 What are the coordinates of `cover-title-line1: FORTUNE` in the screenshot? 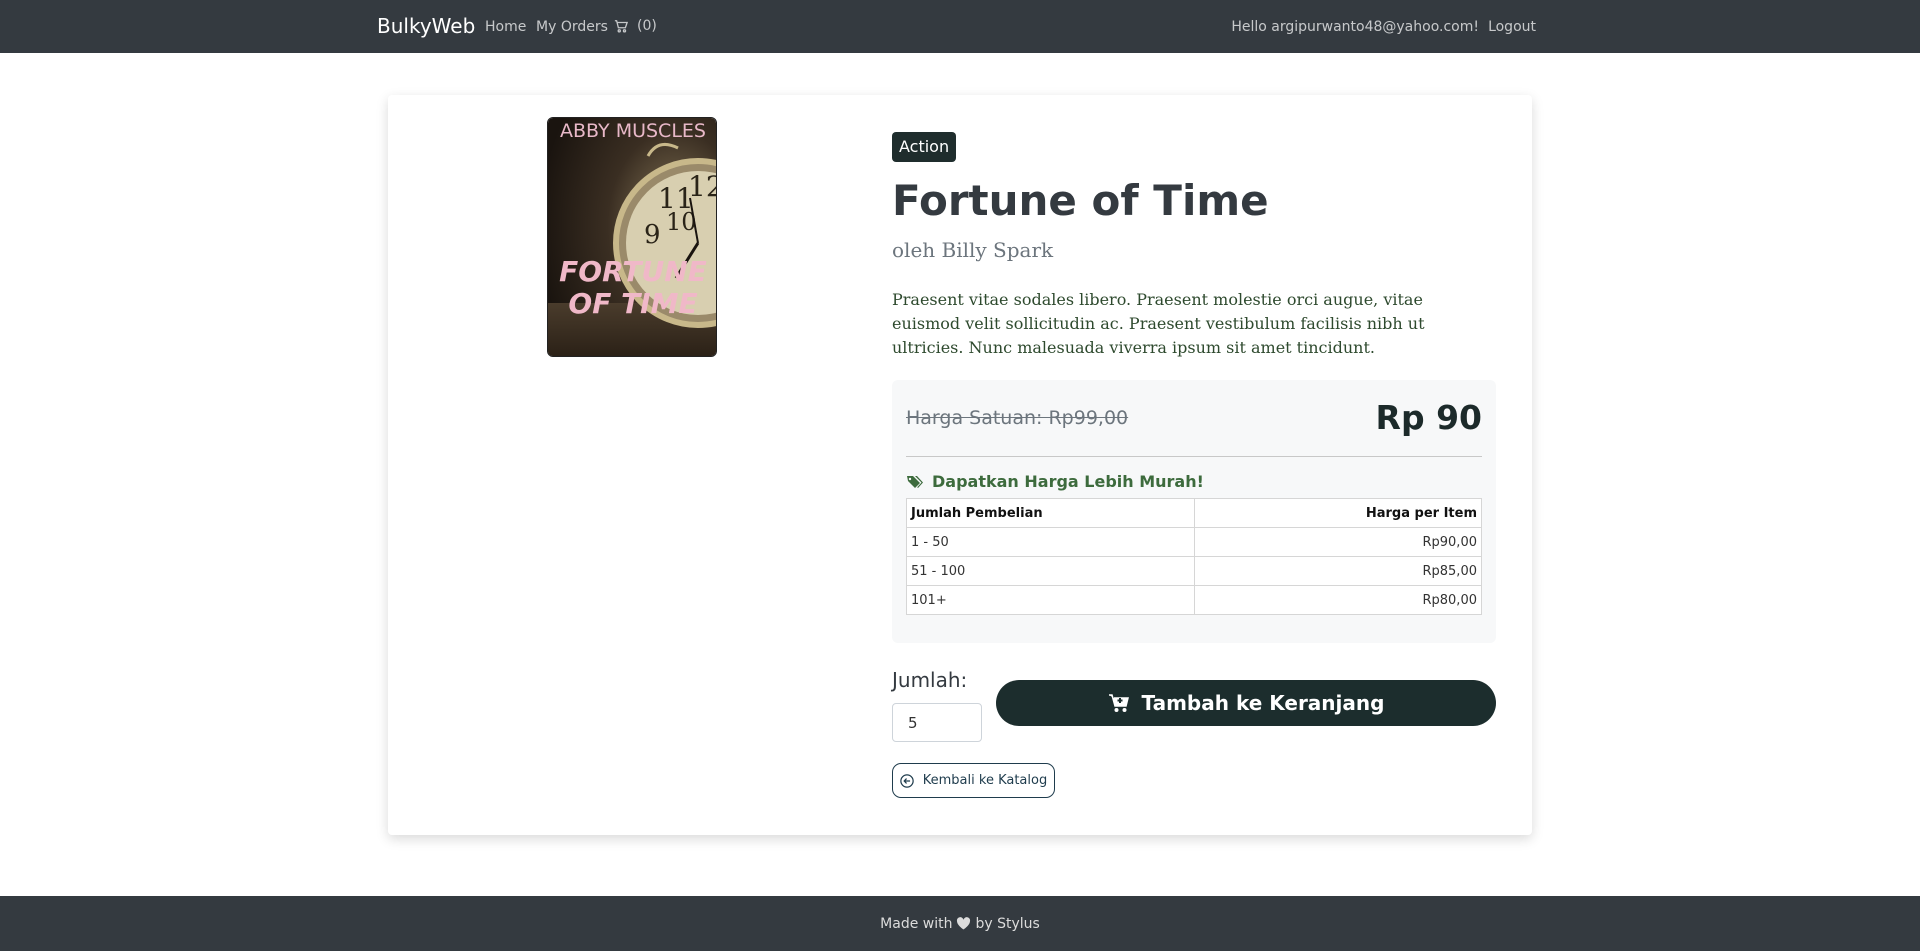 It's located at (633, 271).